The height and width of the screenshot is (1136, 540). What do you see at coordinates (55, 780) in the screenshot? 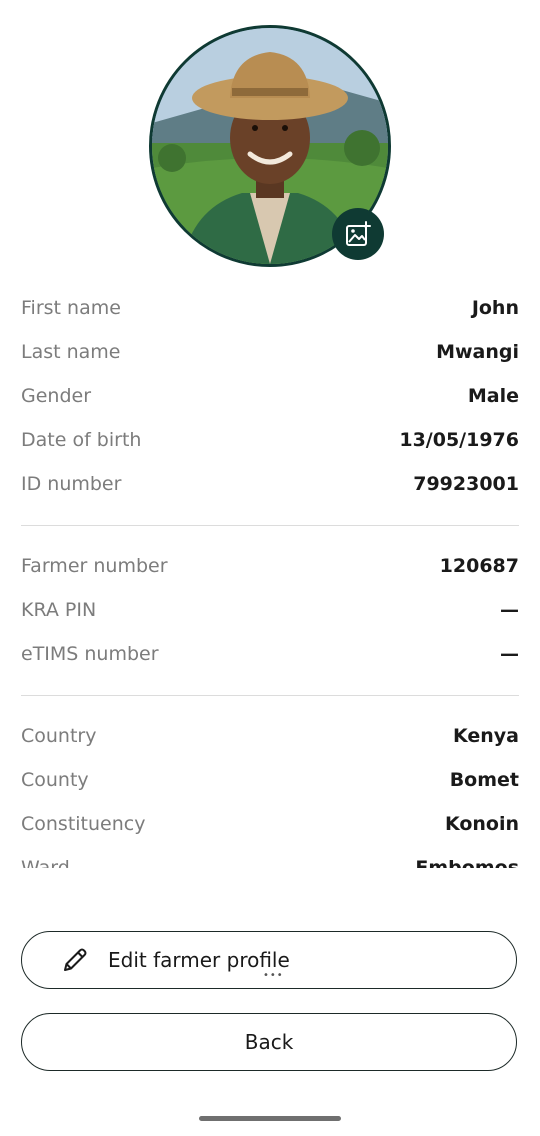
I see `detail-label: County` at bounding box center [55, 780].